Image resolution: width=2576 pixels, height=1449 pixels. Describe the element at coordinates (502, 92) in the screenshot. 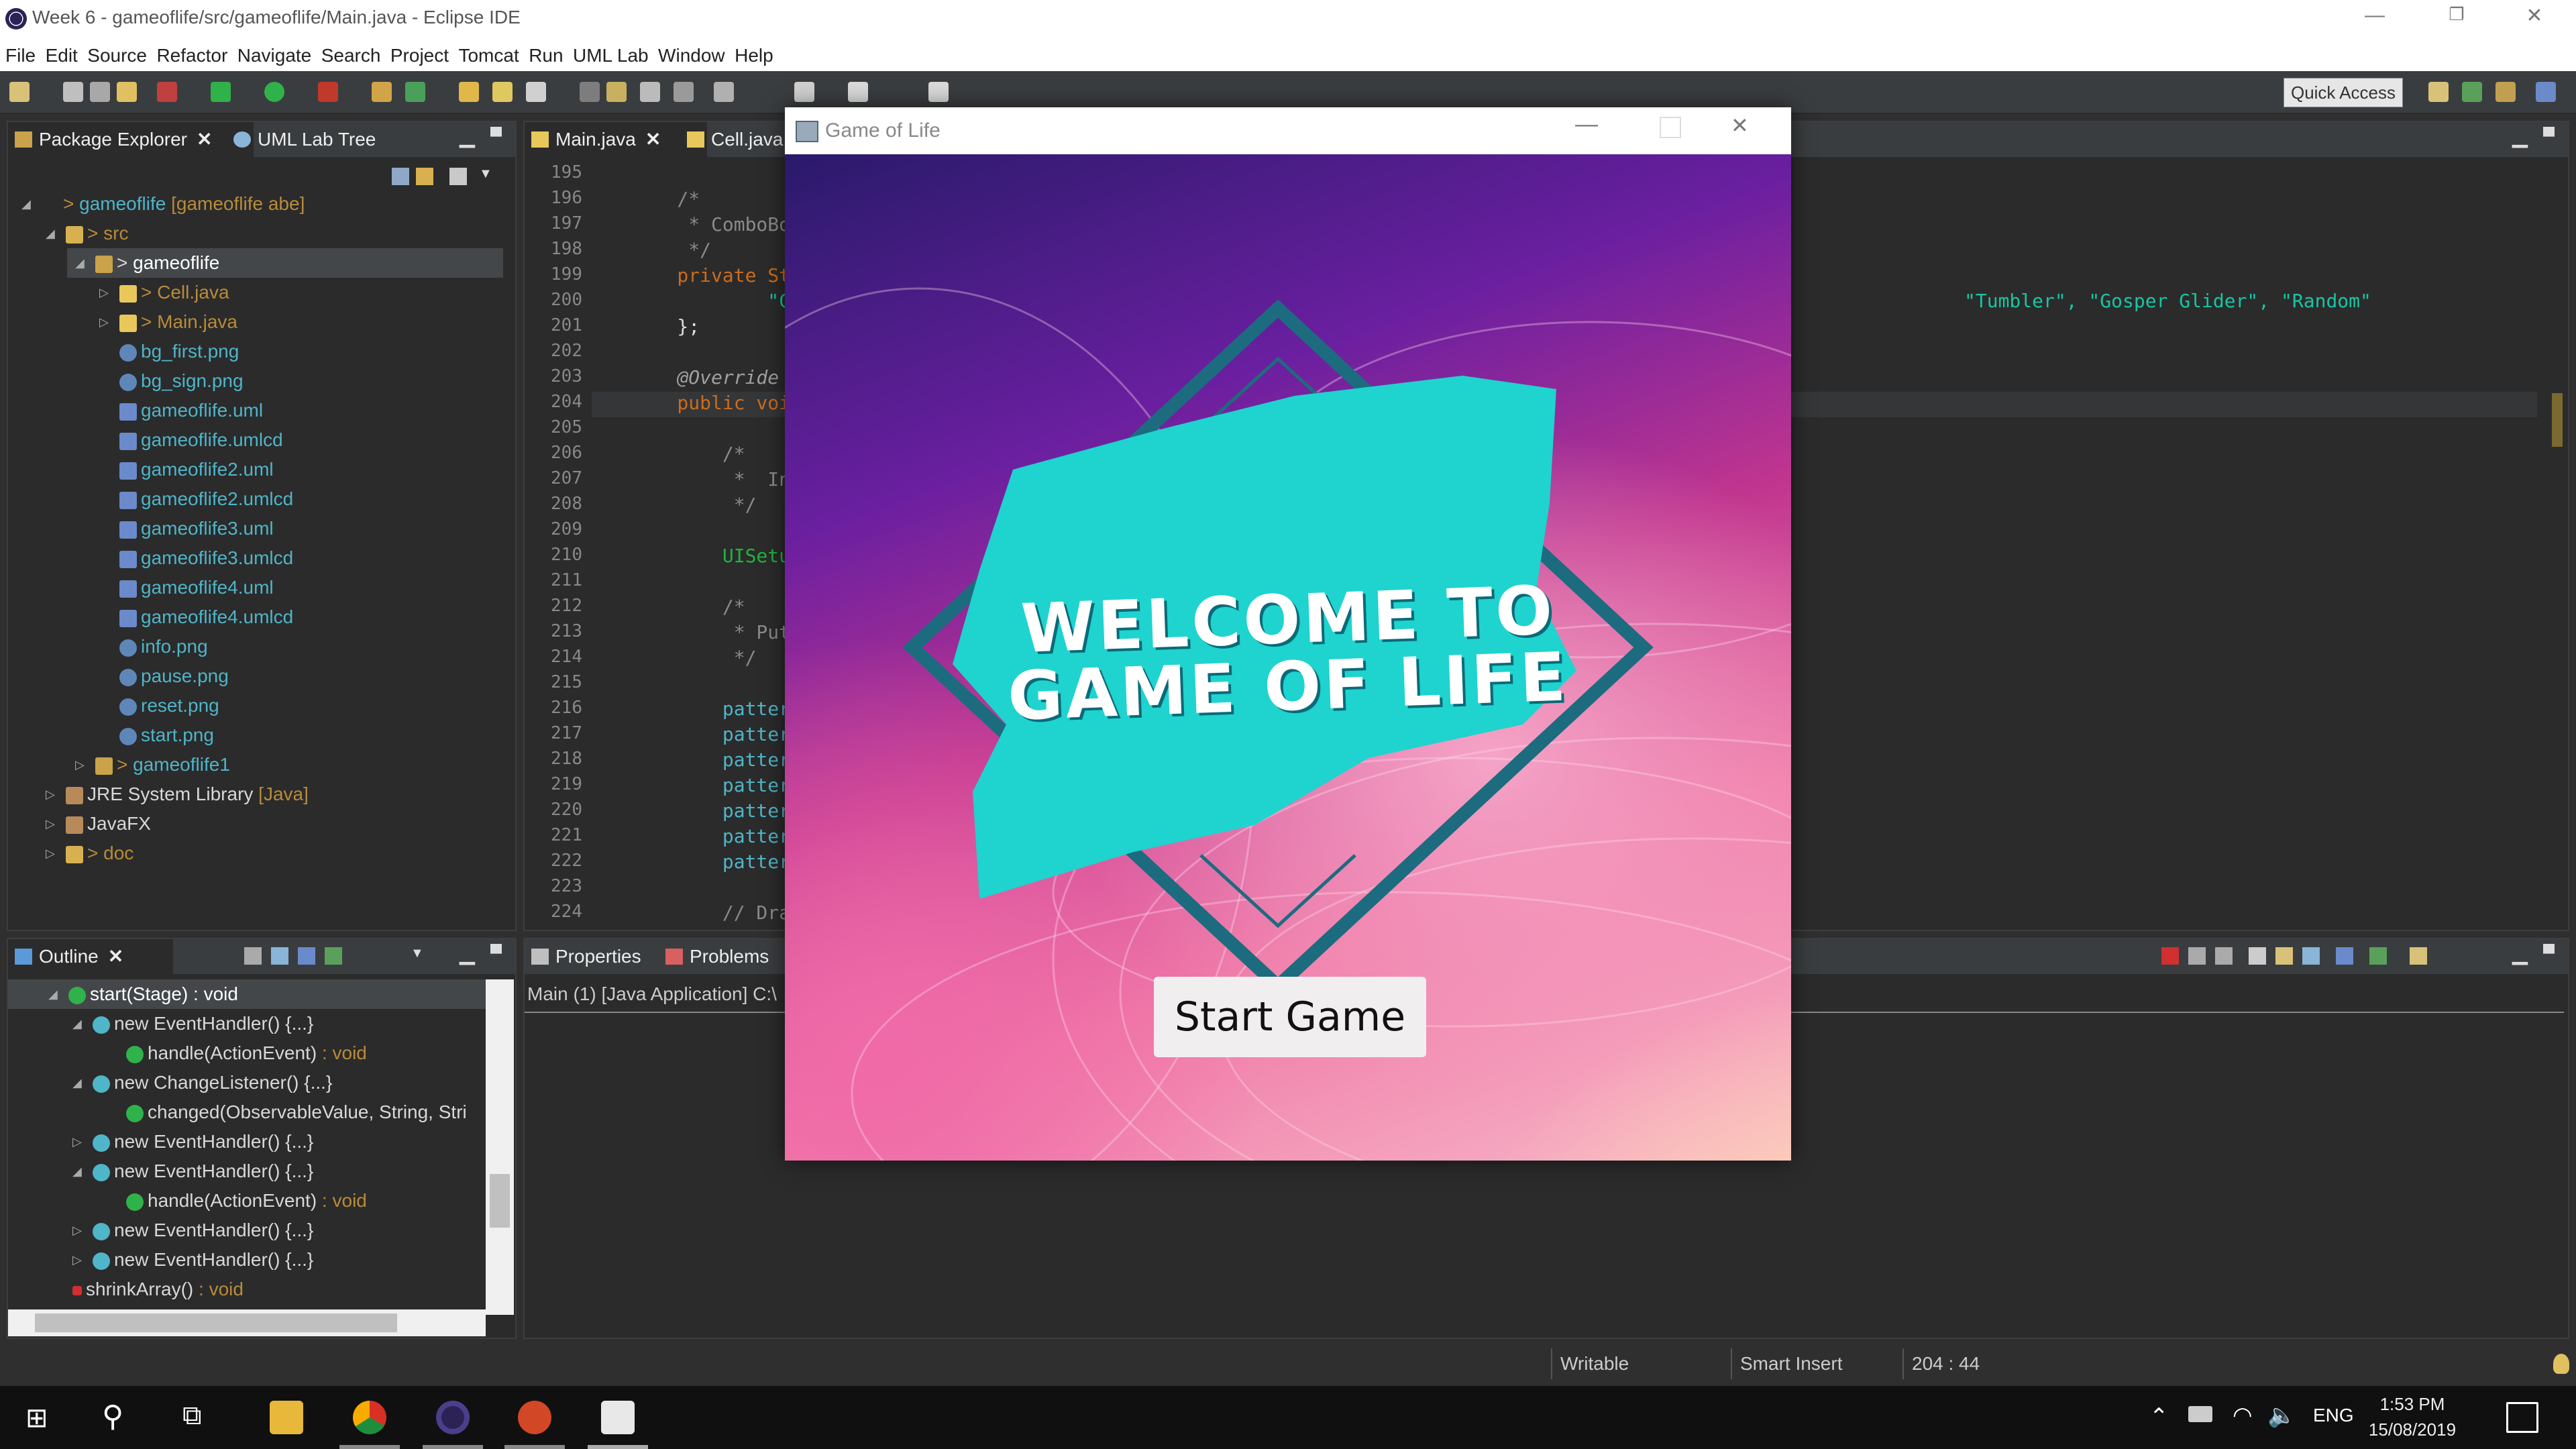

I see `open-type-icon` at that location.